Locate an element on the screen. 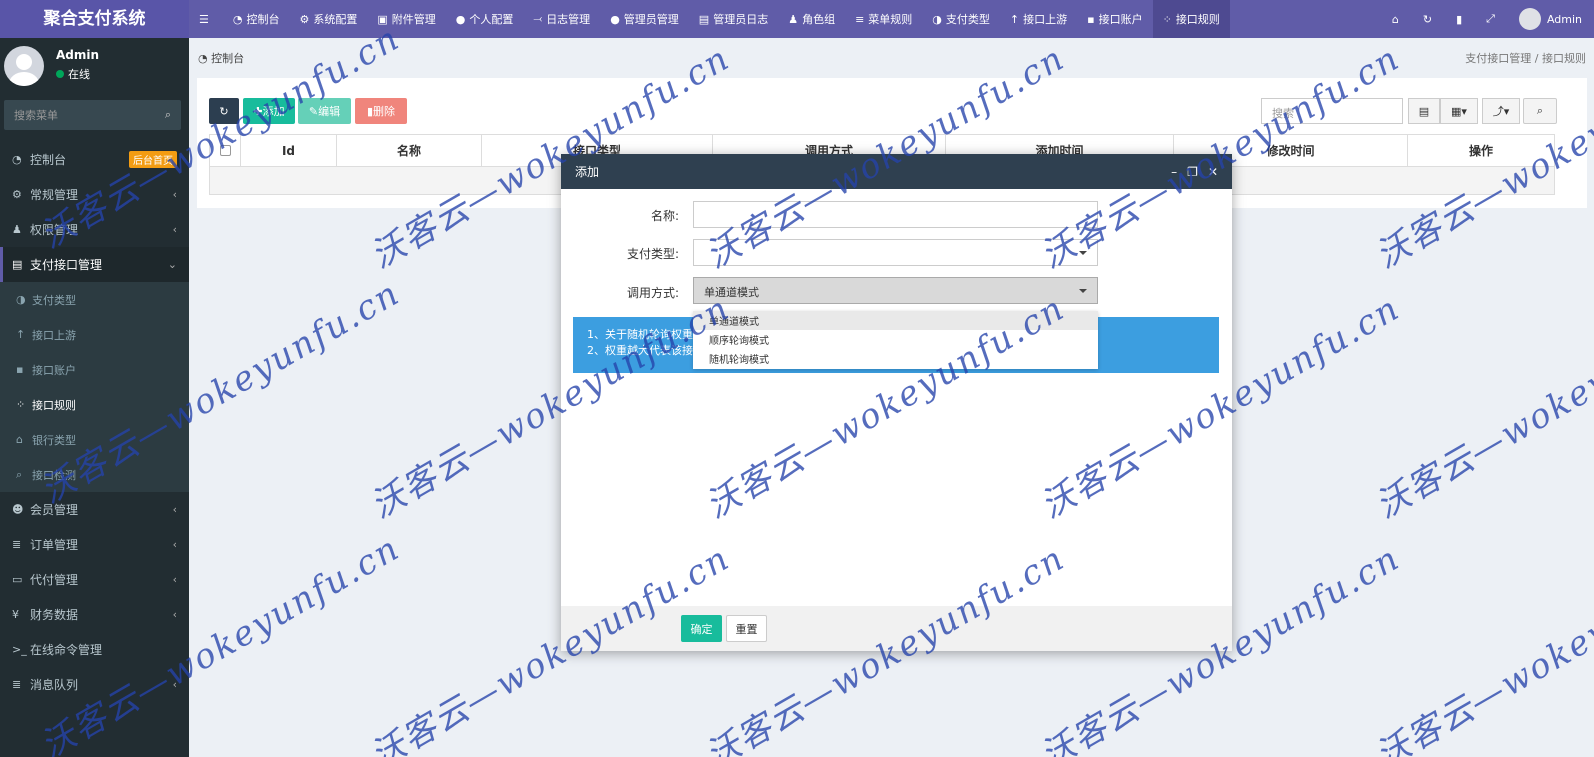 The image size is (1594, 757). sidebar-item-label: 订单管理 is located at coordinates (54, 545).